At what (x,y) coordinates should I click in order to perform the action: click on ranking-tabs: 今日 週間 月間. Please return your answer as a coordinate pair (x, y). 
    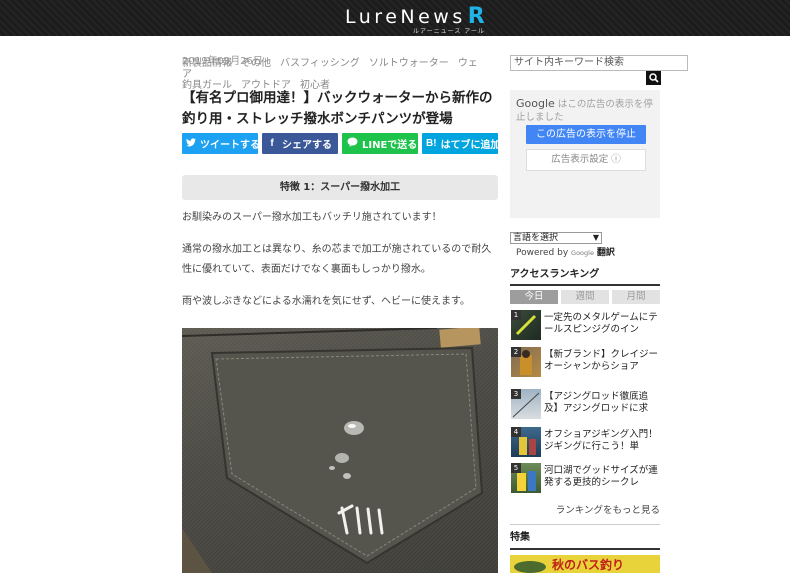
    Looking at the image, I should click on (585, 297).